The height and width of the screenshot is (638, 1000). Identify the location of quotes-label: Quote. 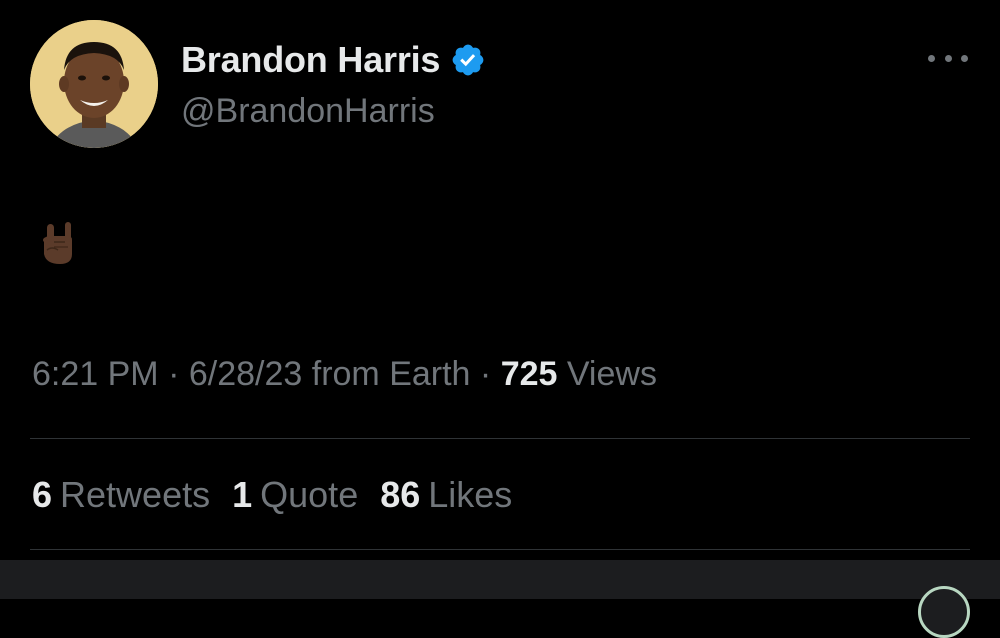
(309, 494).